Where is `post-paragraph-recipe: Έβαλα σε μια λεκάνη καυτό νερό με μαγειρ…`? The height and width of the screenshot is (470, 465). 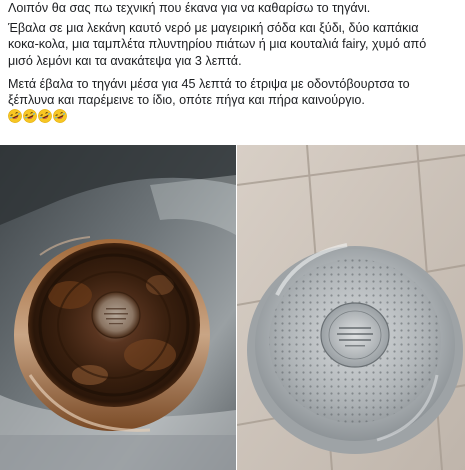 post-paragraph-recipe: Έβαλα σε μια λεκάνη καυτό νερό με μαγειρ… is located at coordinates (234, 44).